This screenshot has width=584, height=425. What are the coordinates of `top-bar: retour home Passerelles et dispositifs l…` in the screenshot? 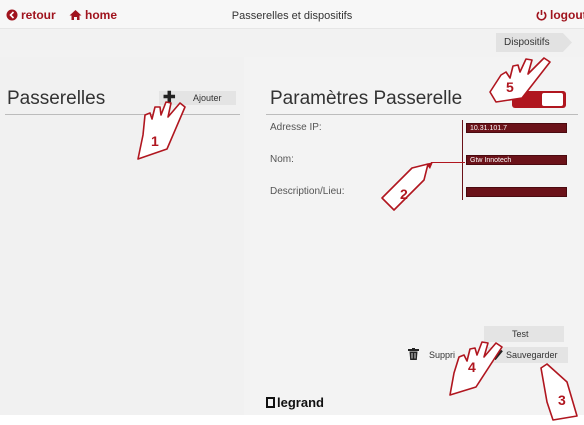 It's located at (292, 14).